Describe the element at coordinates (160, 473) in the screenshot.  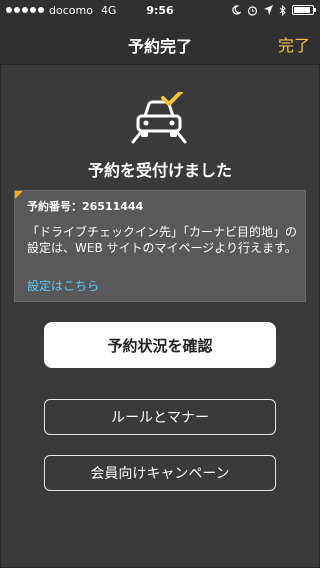
I see `member-campaign-button: 会員向けキャンペーン` at that location.